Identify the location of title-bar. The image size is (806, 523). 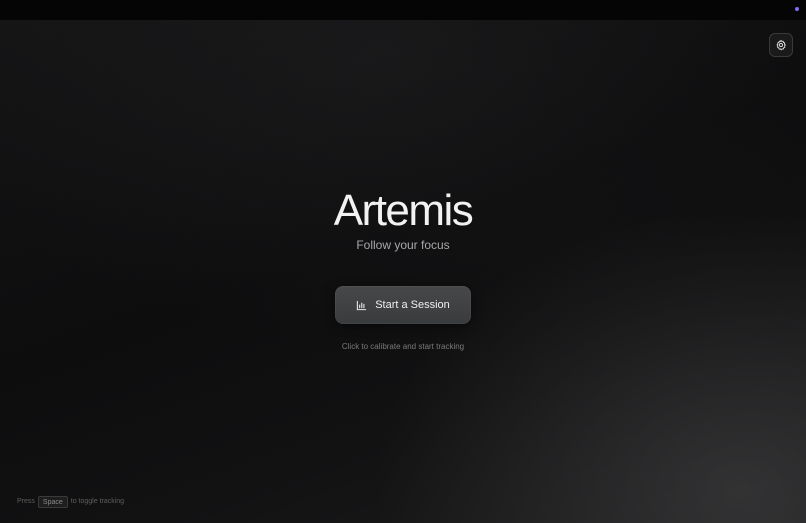
(403, 10).